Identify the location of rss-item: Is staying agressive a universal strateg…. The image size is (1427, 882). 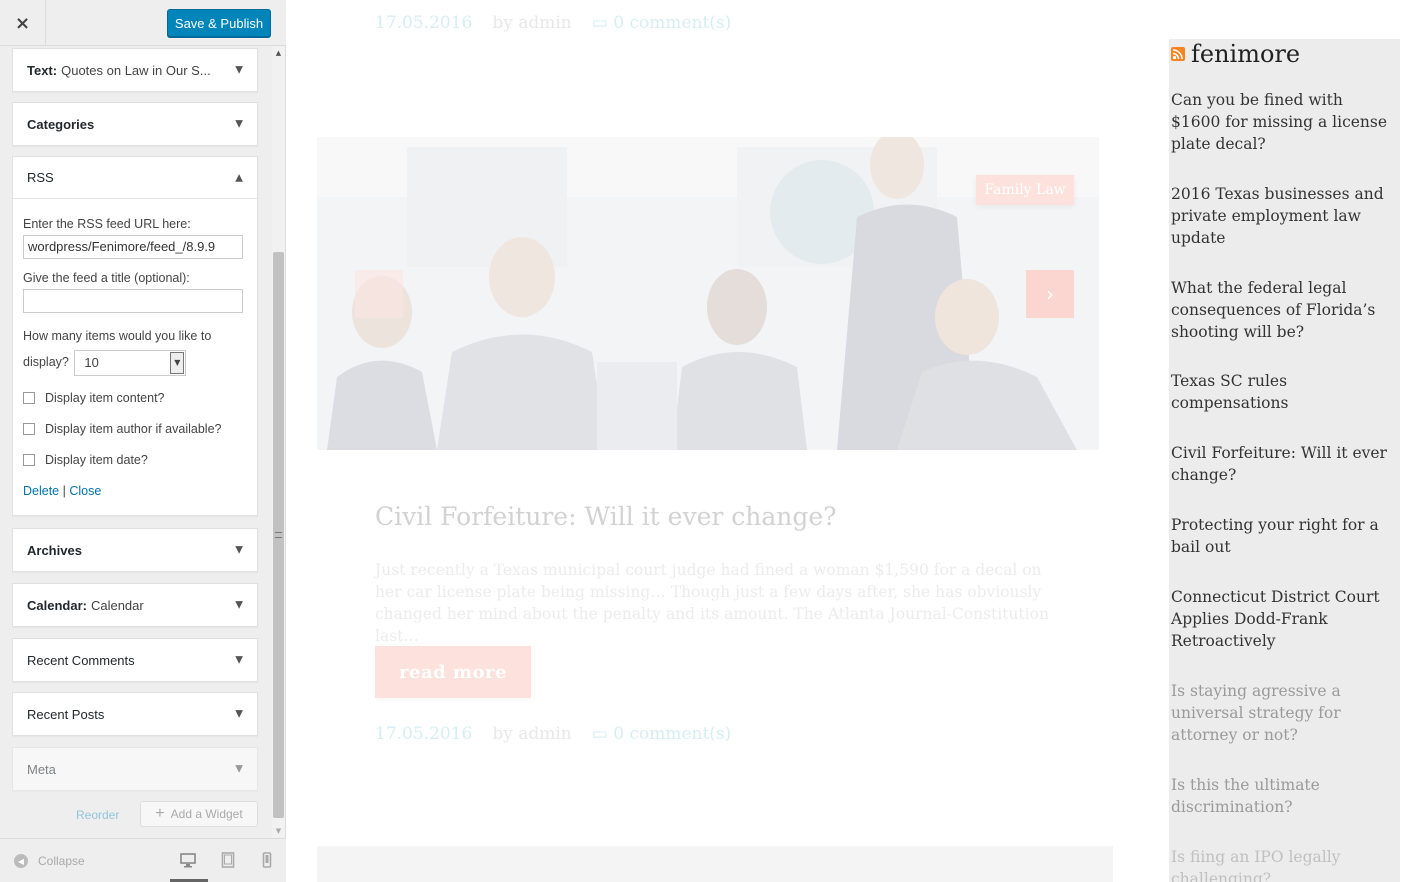
(1284, 713).